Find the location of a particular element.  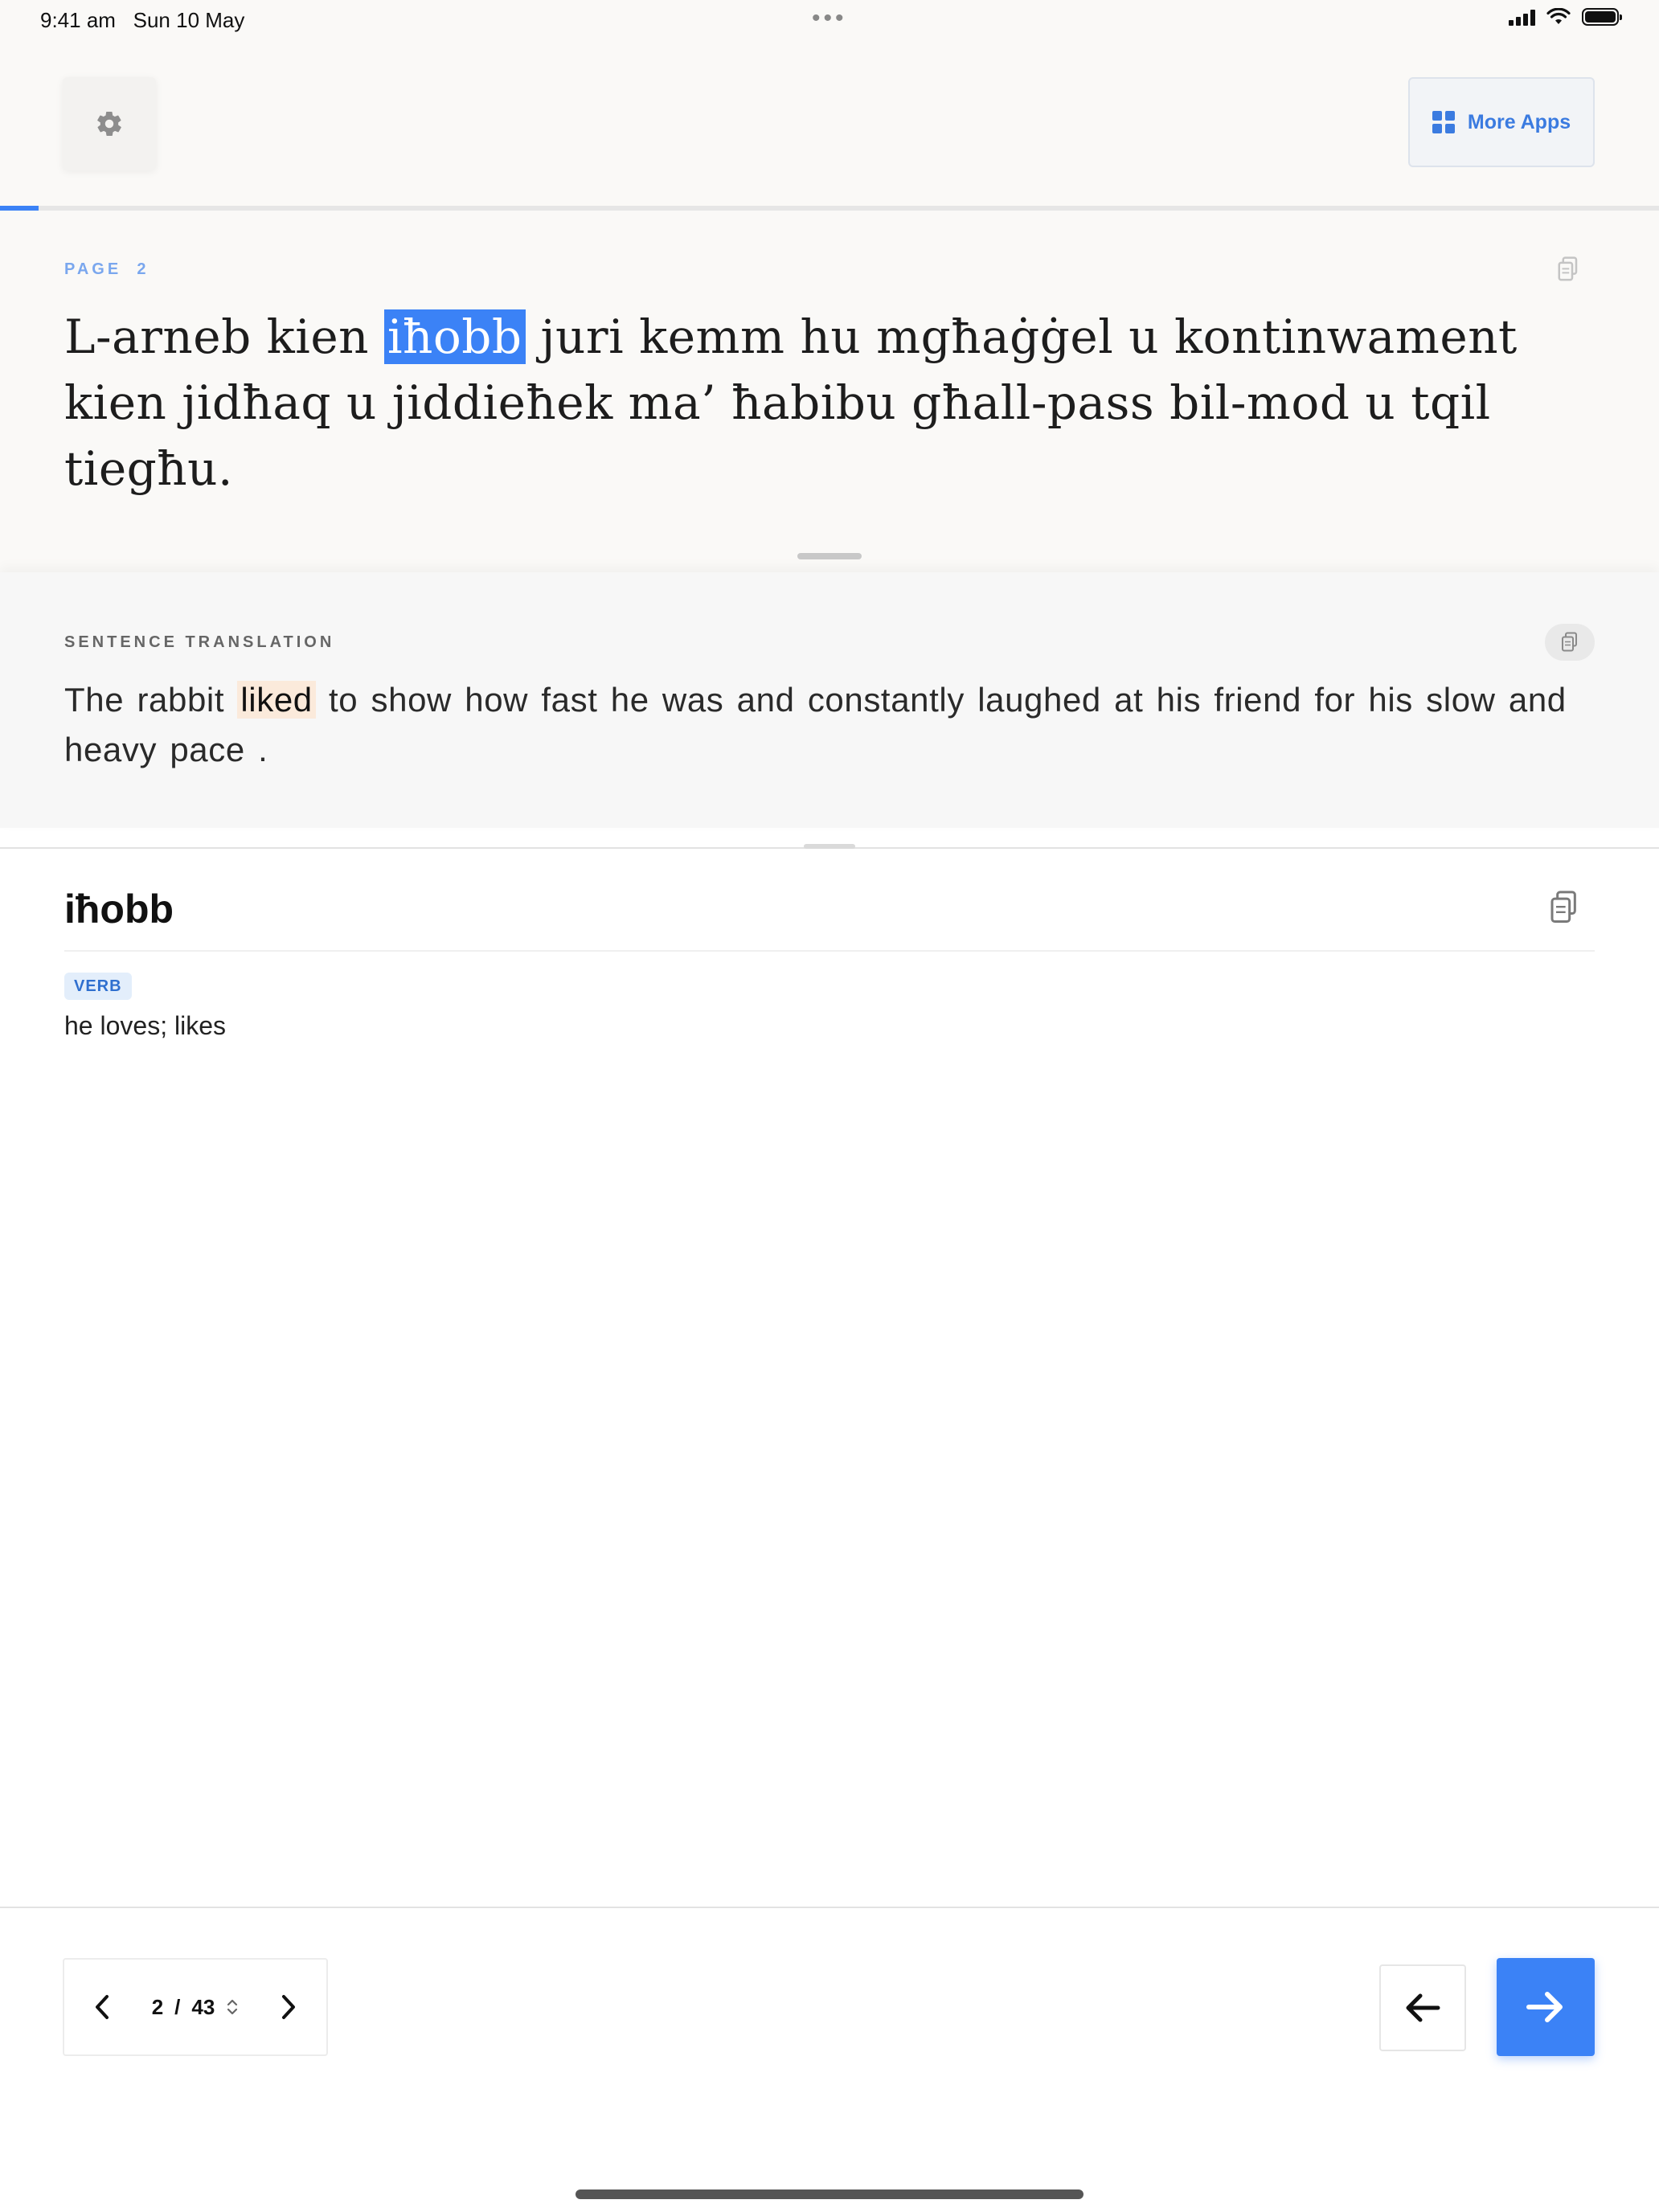

copy-translation-button is located at coordinates (1570, 642).